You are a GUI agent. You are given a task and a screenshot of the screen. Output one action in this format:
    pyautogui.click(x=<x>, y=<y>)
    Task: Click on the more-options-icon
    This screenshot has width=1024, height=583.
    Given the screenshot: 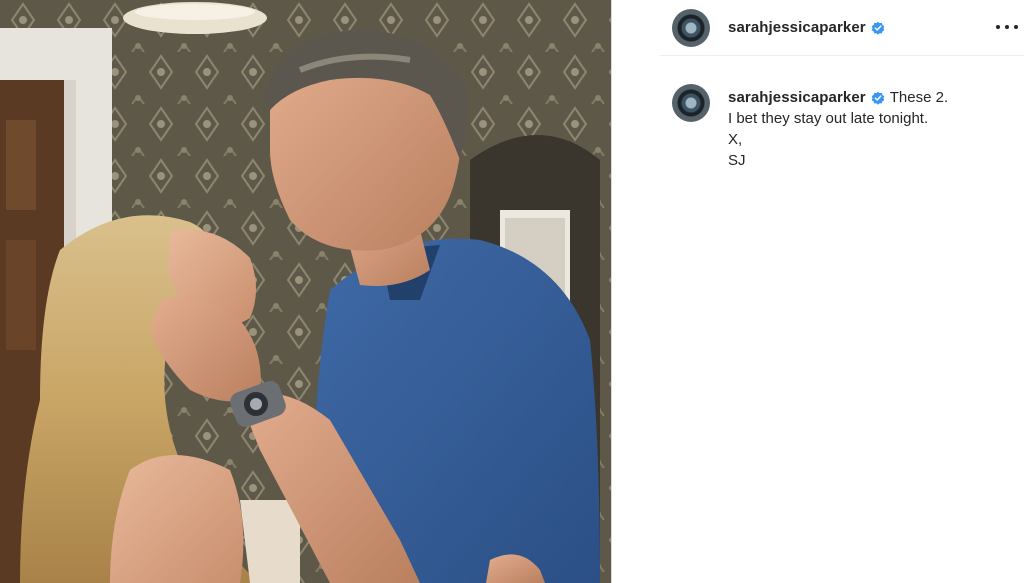 What is the action you would take?
    pyautogui.click(x=1007, y=27)
    